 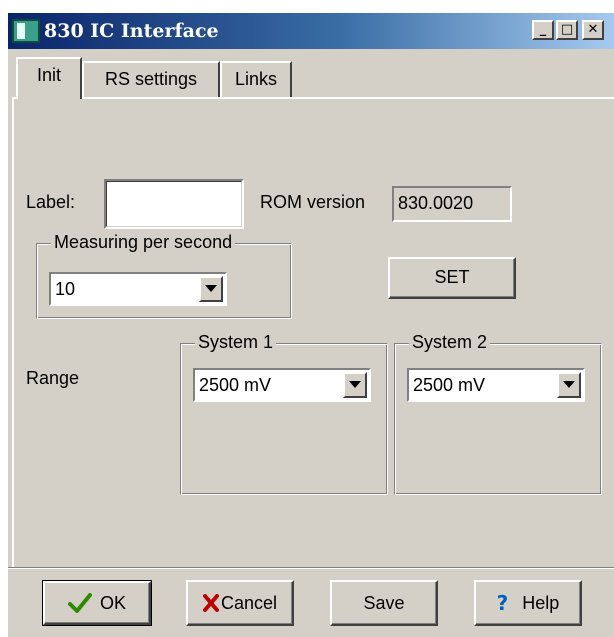 I want to click on cancel-label: Cancel, so click(x=249, y=602).